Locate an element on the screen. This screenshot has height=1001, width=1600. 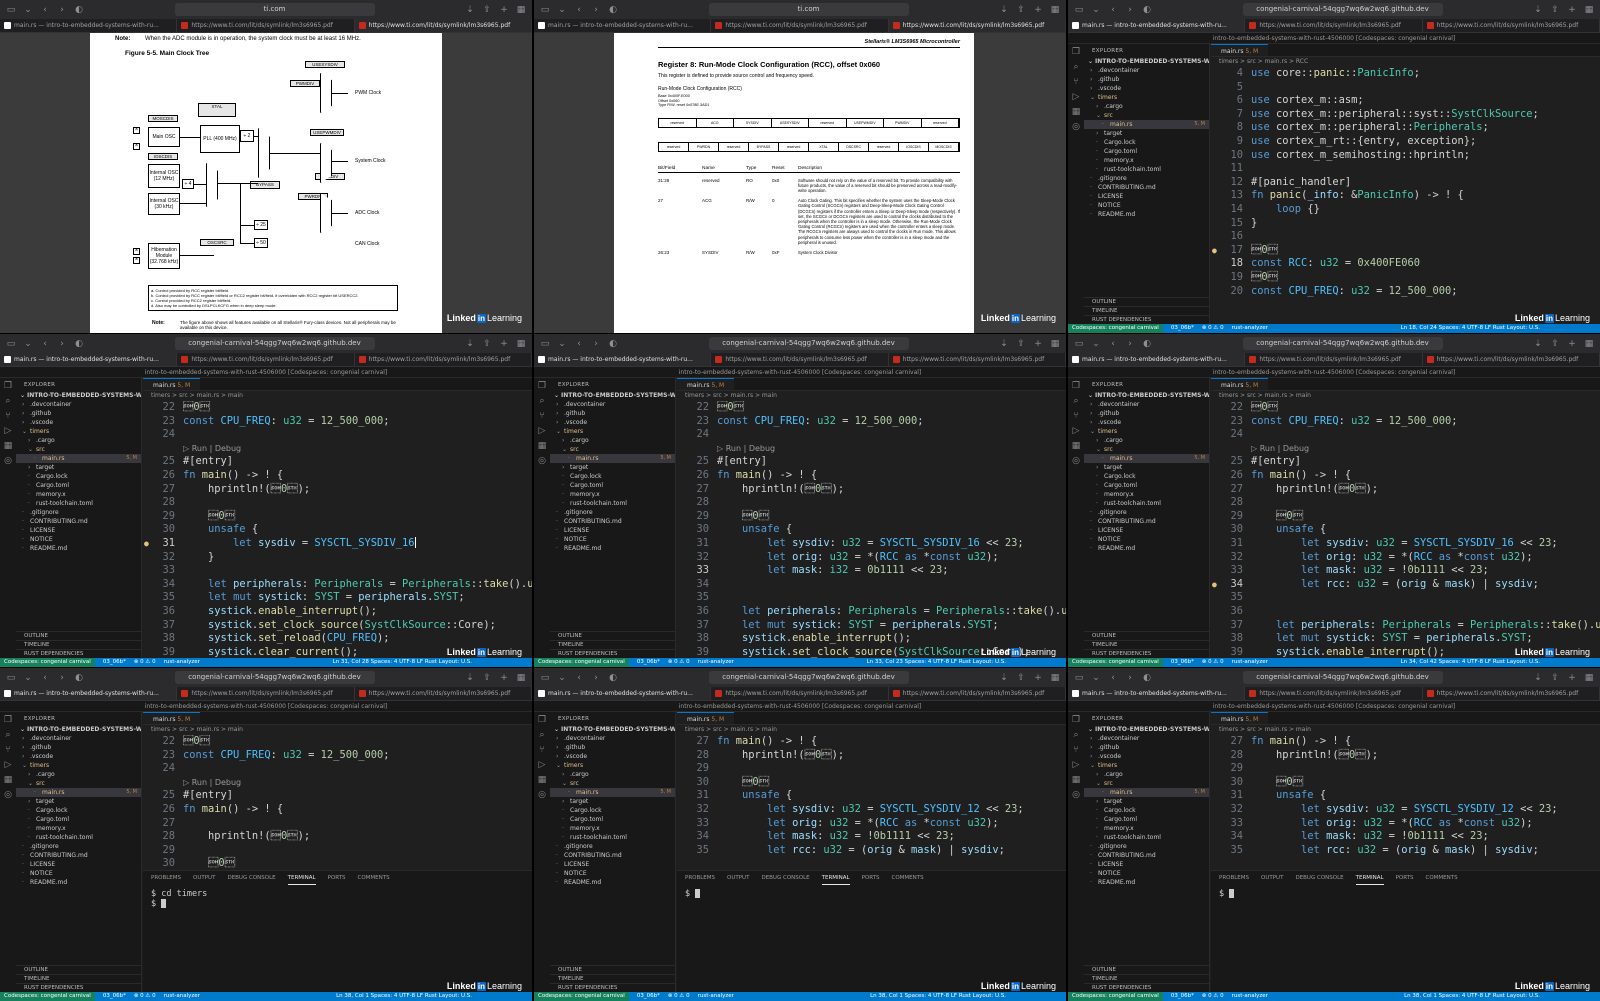
code-line: 31 unsafe { is located at coordinates (1405, 796).